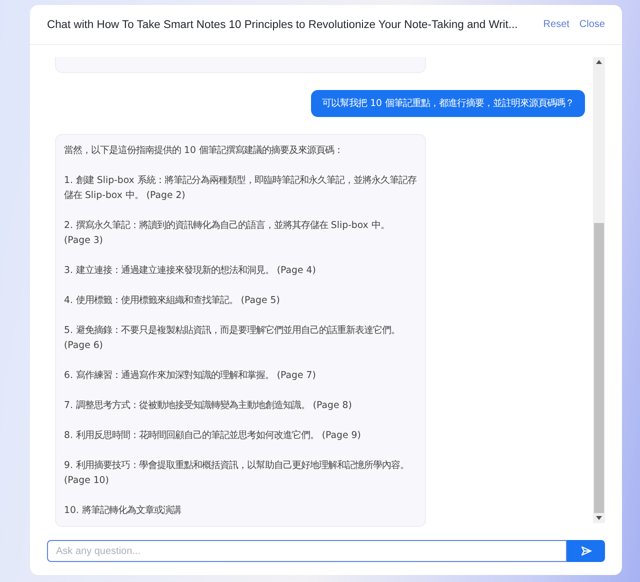  What do you see at coordinates (448, 104) in the screenshot?
I see `message-text: 可以幫我把 10 個筆記重點，都進行摘要，並註明來源頁碼嗎？` at bounding box center [448, 104].